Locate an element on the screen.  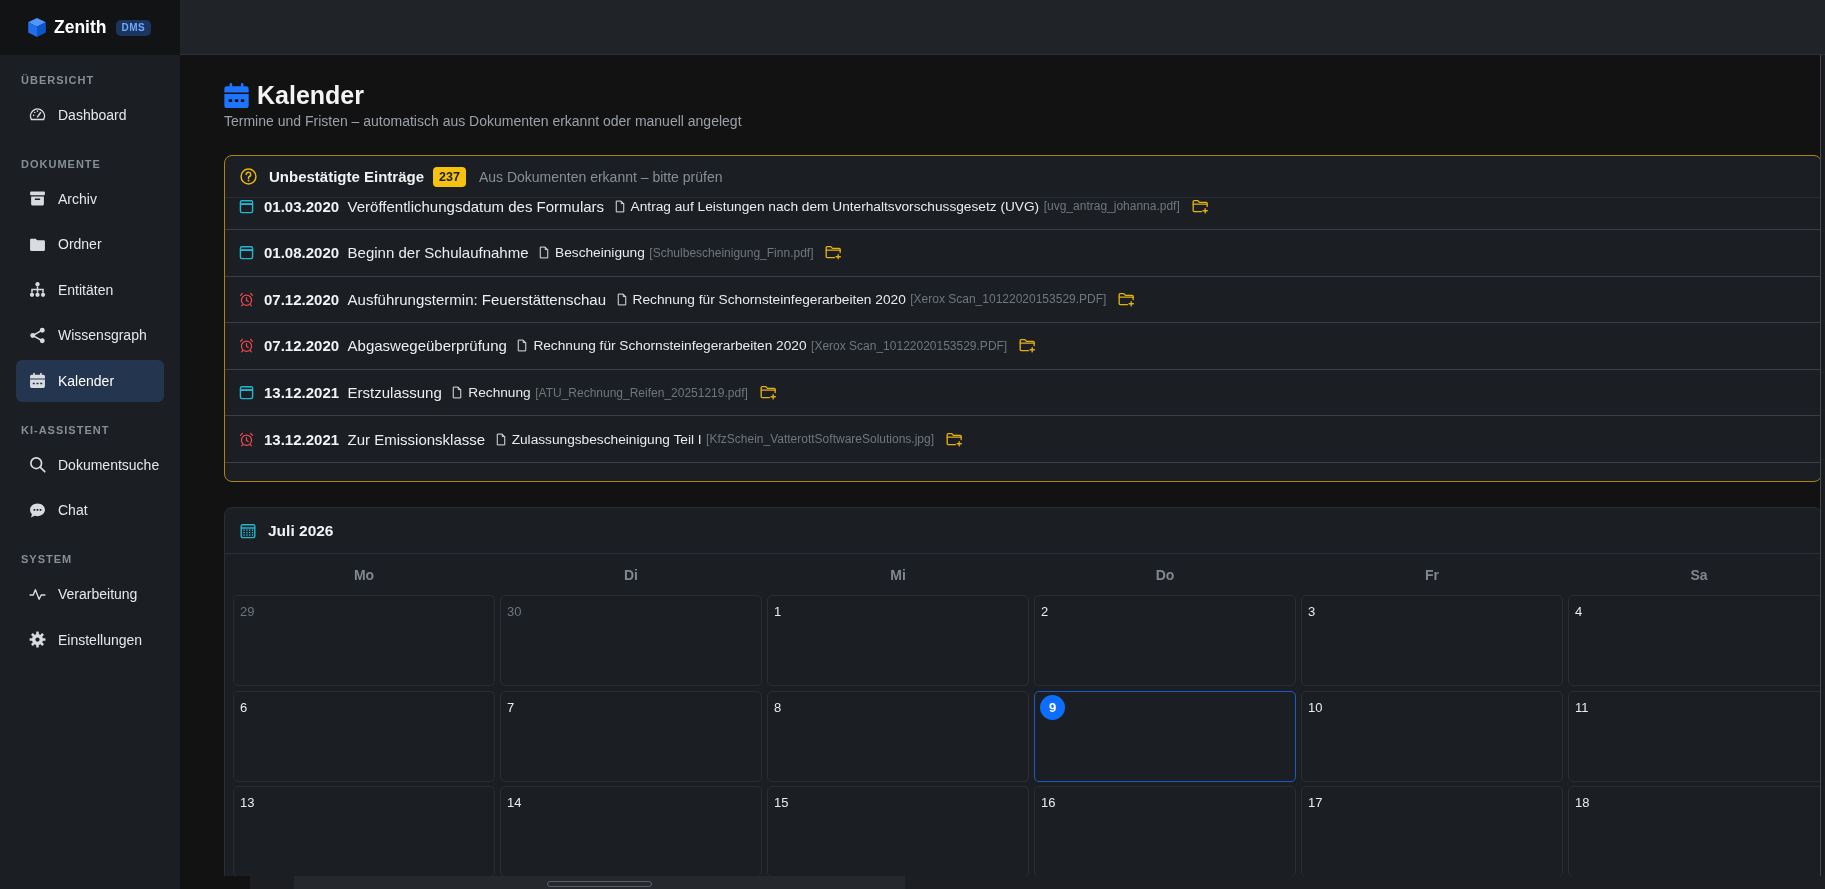
gauge-icon is located at coordinates (37, 114).